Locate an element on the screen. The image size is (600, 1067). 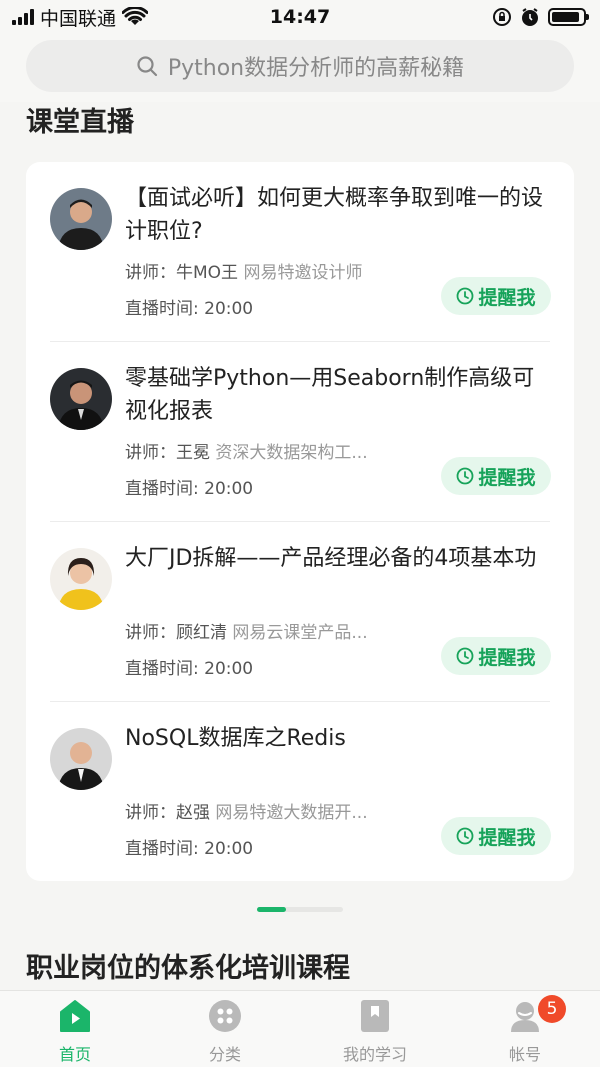
lecturer-name: 顾红清 is located at coordinates (201, 633).